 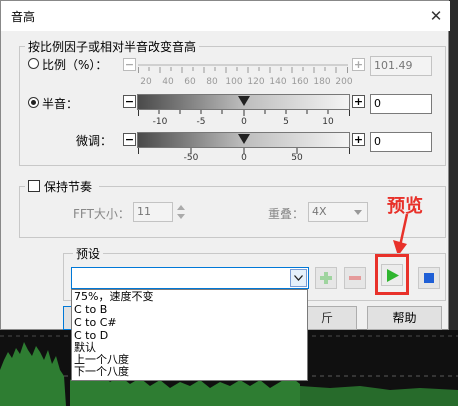 I want to click on plus-icon, so click(x=326, y=278).